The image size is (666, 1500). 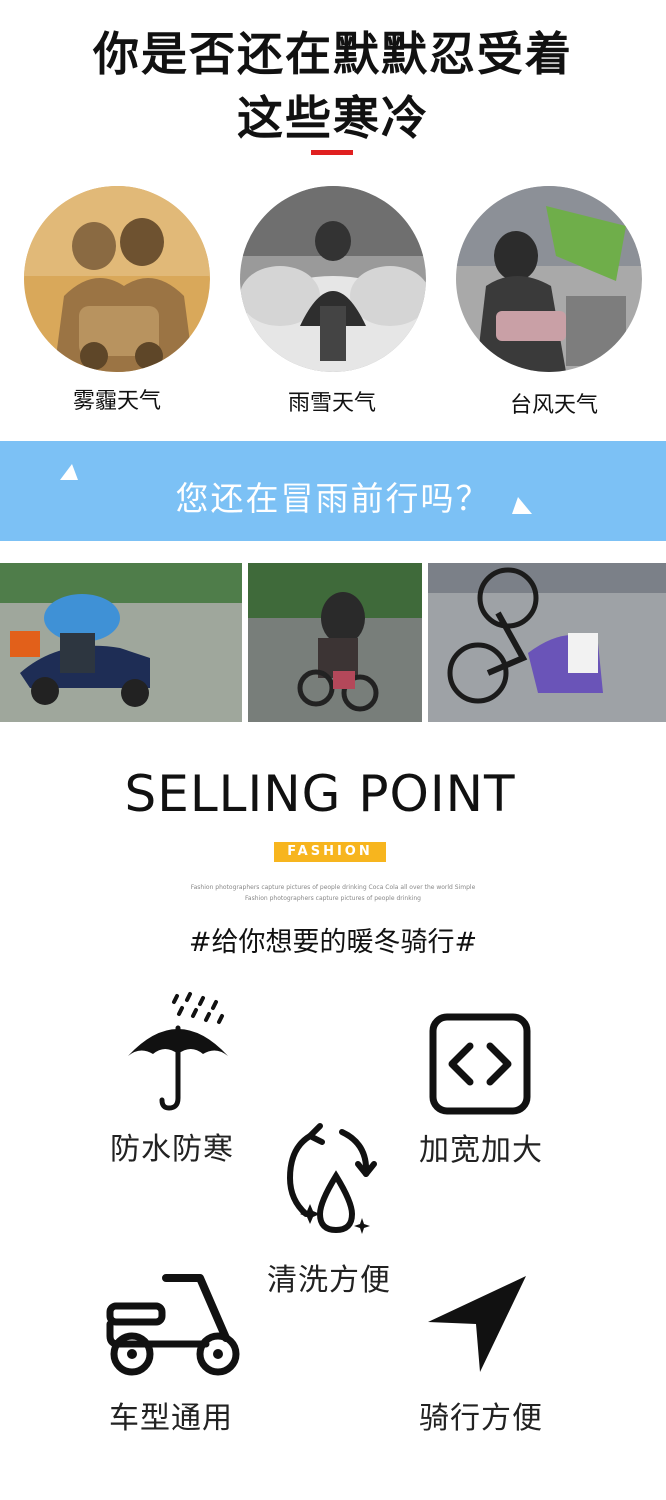 What do you see at coordinates (117, 279) in the screenshot?
I see `smog-weather-photo` at bounding box center [117, 279].